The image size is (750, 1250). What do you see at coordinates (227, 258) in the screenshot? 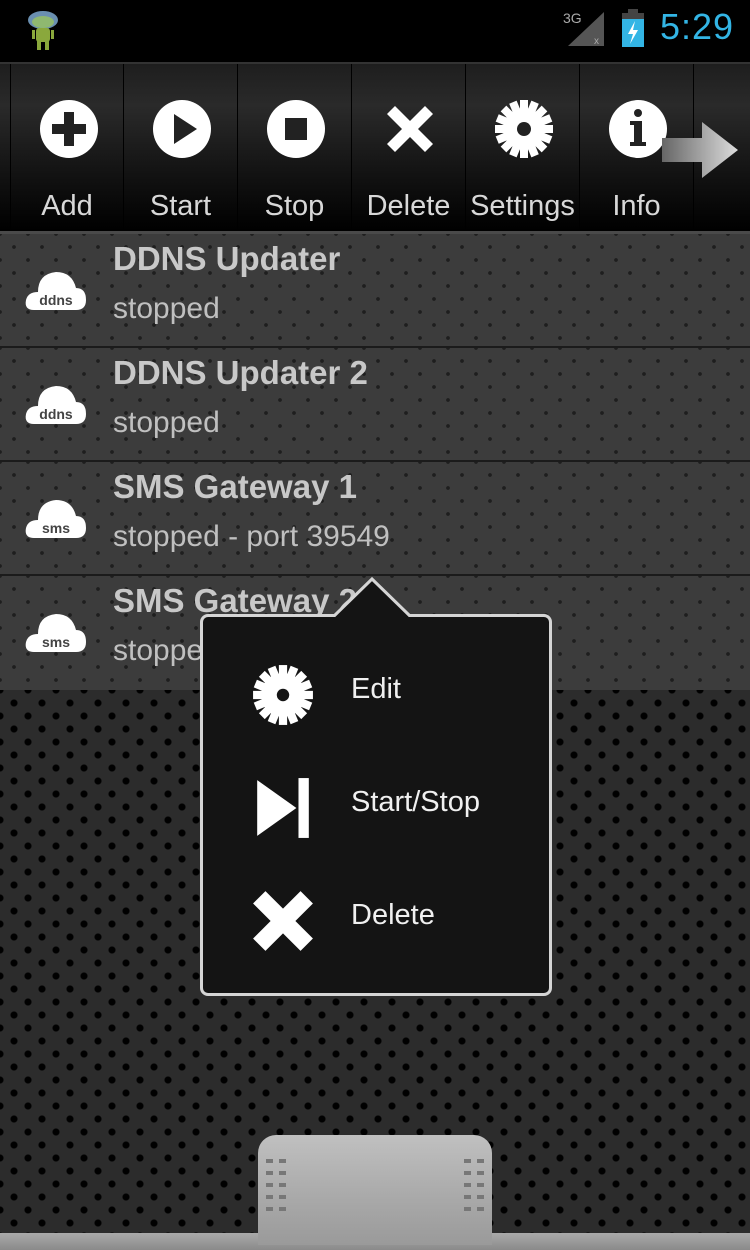
I see `service-title: DDNS Updater` at bounding box center [227, 258].